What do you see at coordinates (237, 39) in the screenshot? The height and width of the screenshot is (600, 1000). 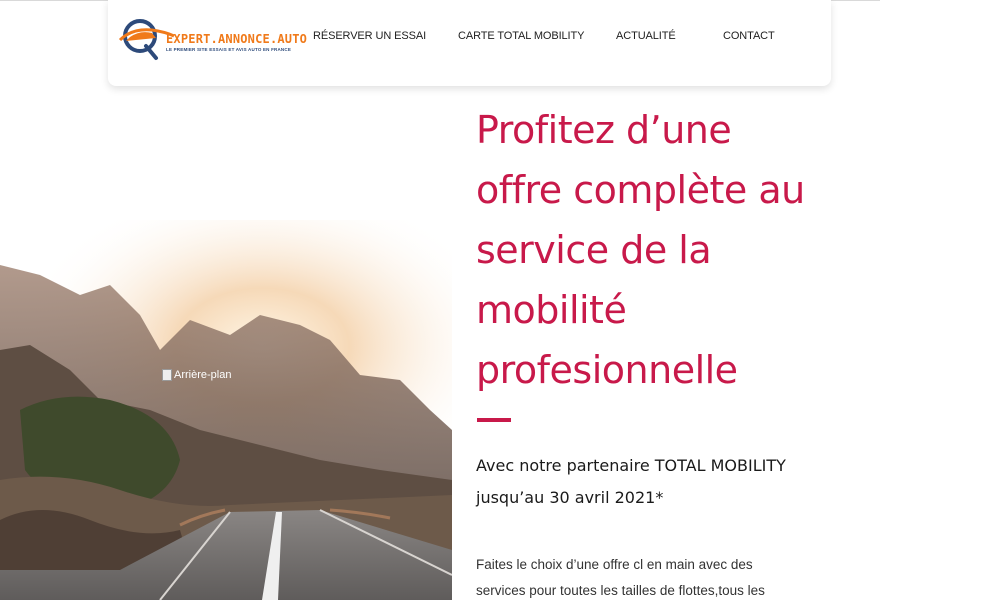 I see `logo-wordmark: EXPERT.ANNONCE.AUTO` at bounding box center [237, 39].